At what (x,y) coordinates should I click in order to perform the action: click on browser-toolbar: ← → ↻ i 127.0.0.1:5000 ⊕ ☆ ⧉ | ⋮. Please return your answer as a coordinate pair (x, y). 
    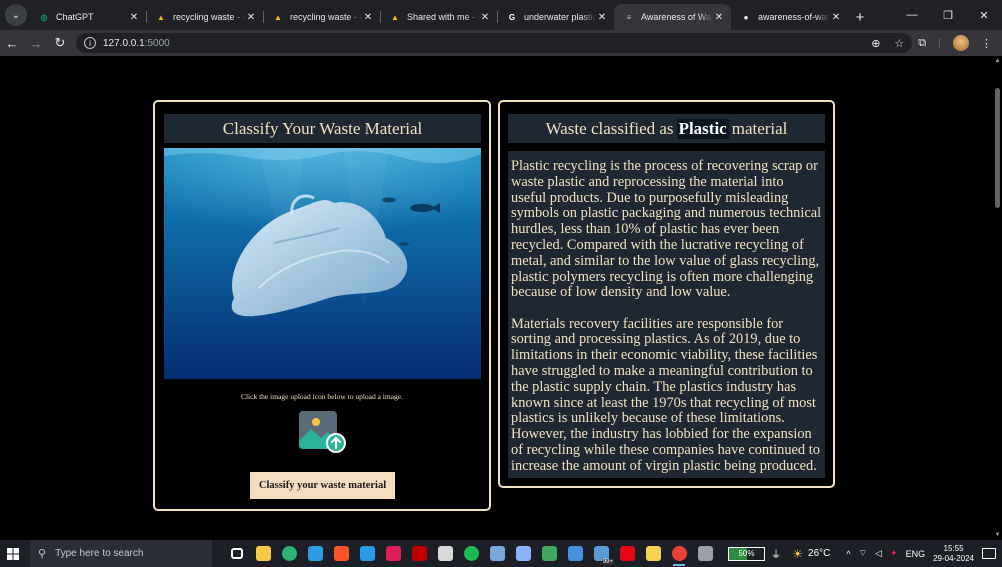
    Looking at the image, I should click on (501, 43).